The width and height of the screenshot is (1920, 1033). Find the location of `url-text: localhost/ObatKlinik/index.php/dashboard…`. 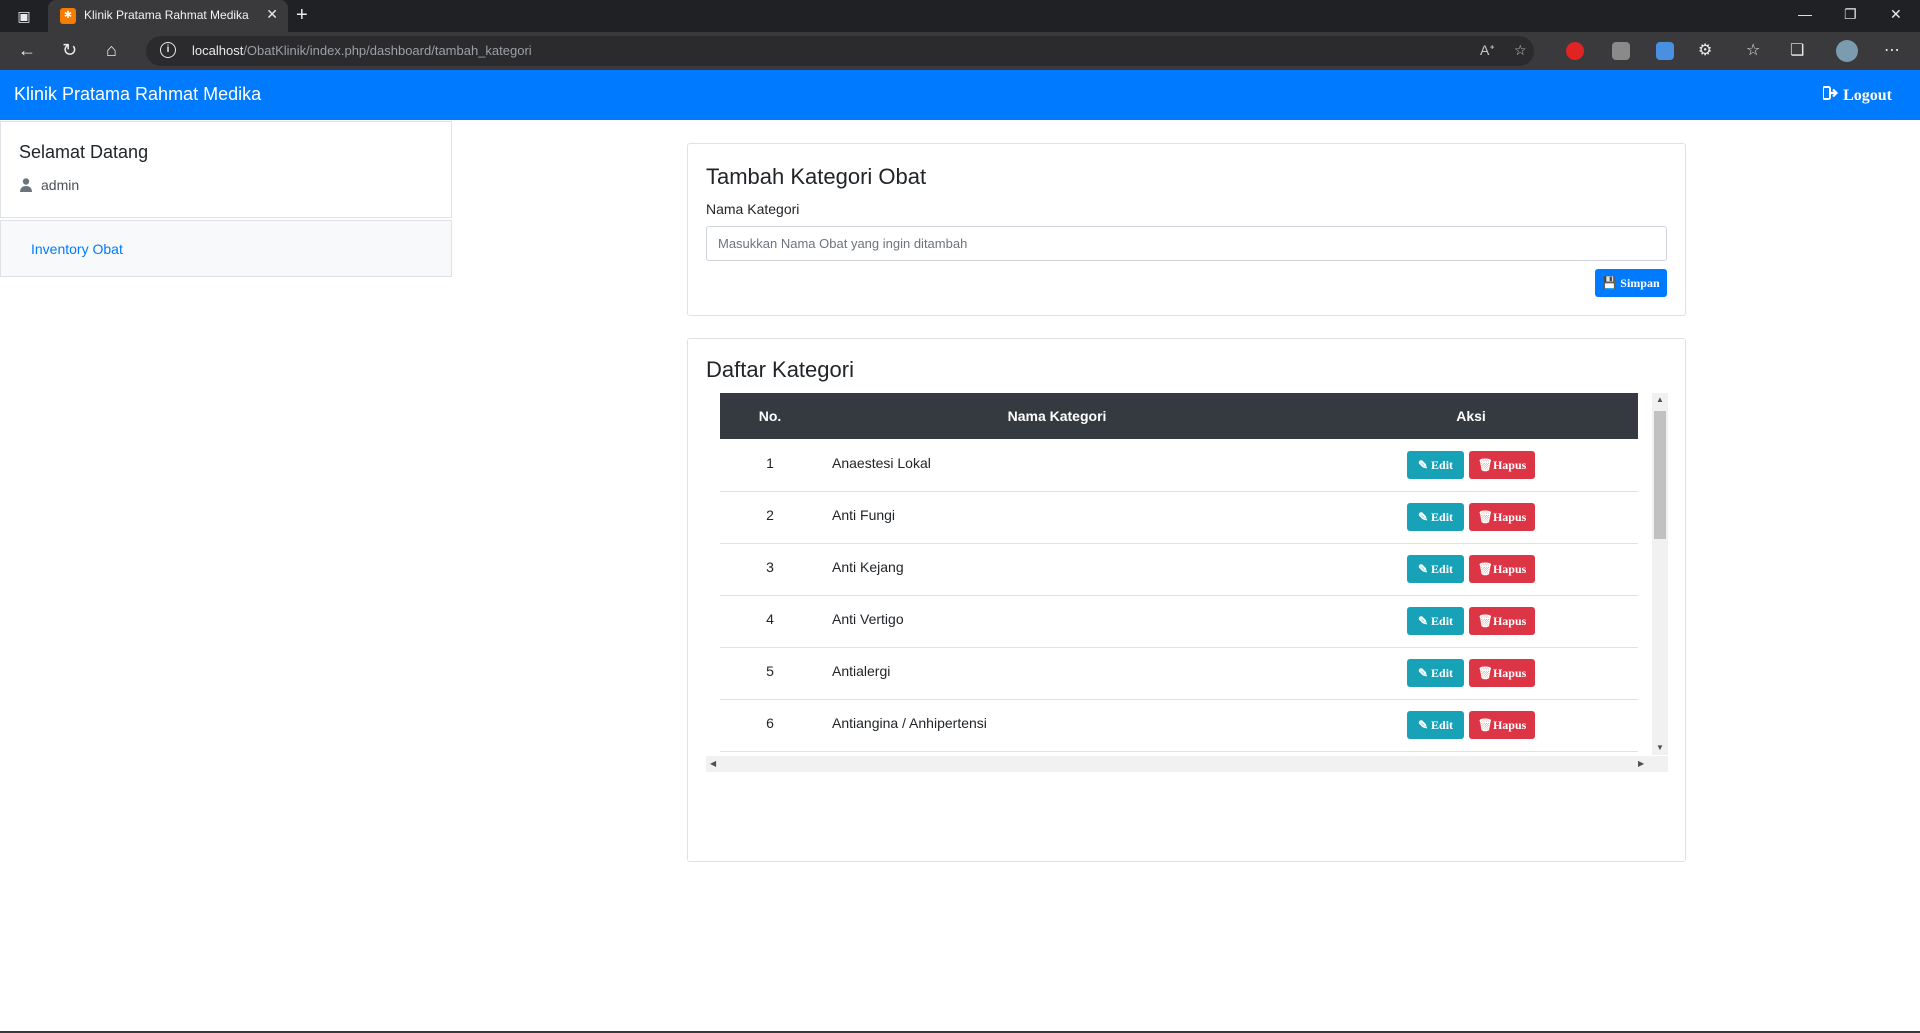

url-text: localhost/ObatKlinik/index.php/dashboard… is located at coordinates (362, 50).